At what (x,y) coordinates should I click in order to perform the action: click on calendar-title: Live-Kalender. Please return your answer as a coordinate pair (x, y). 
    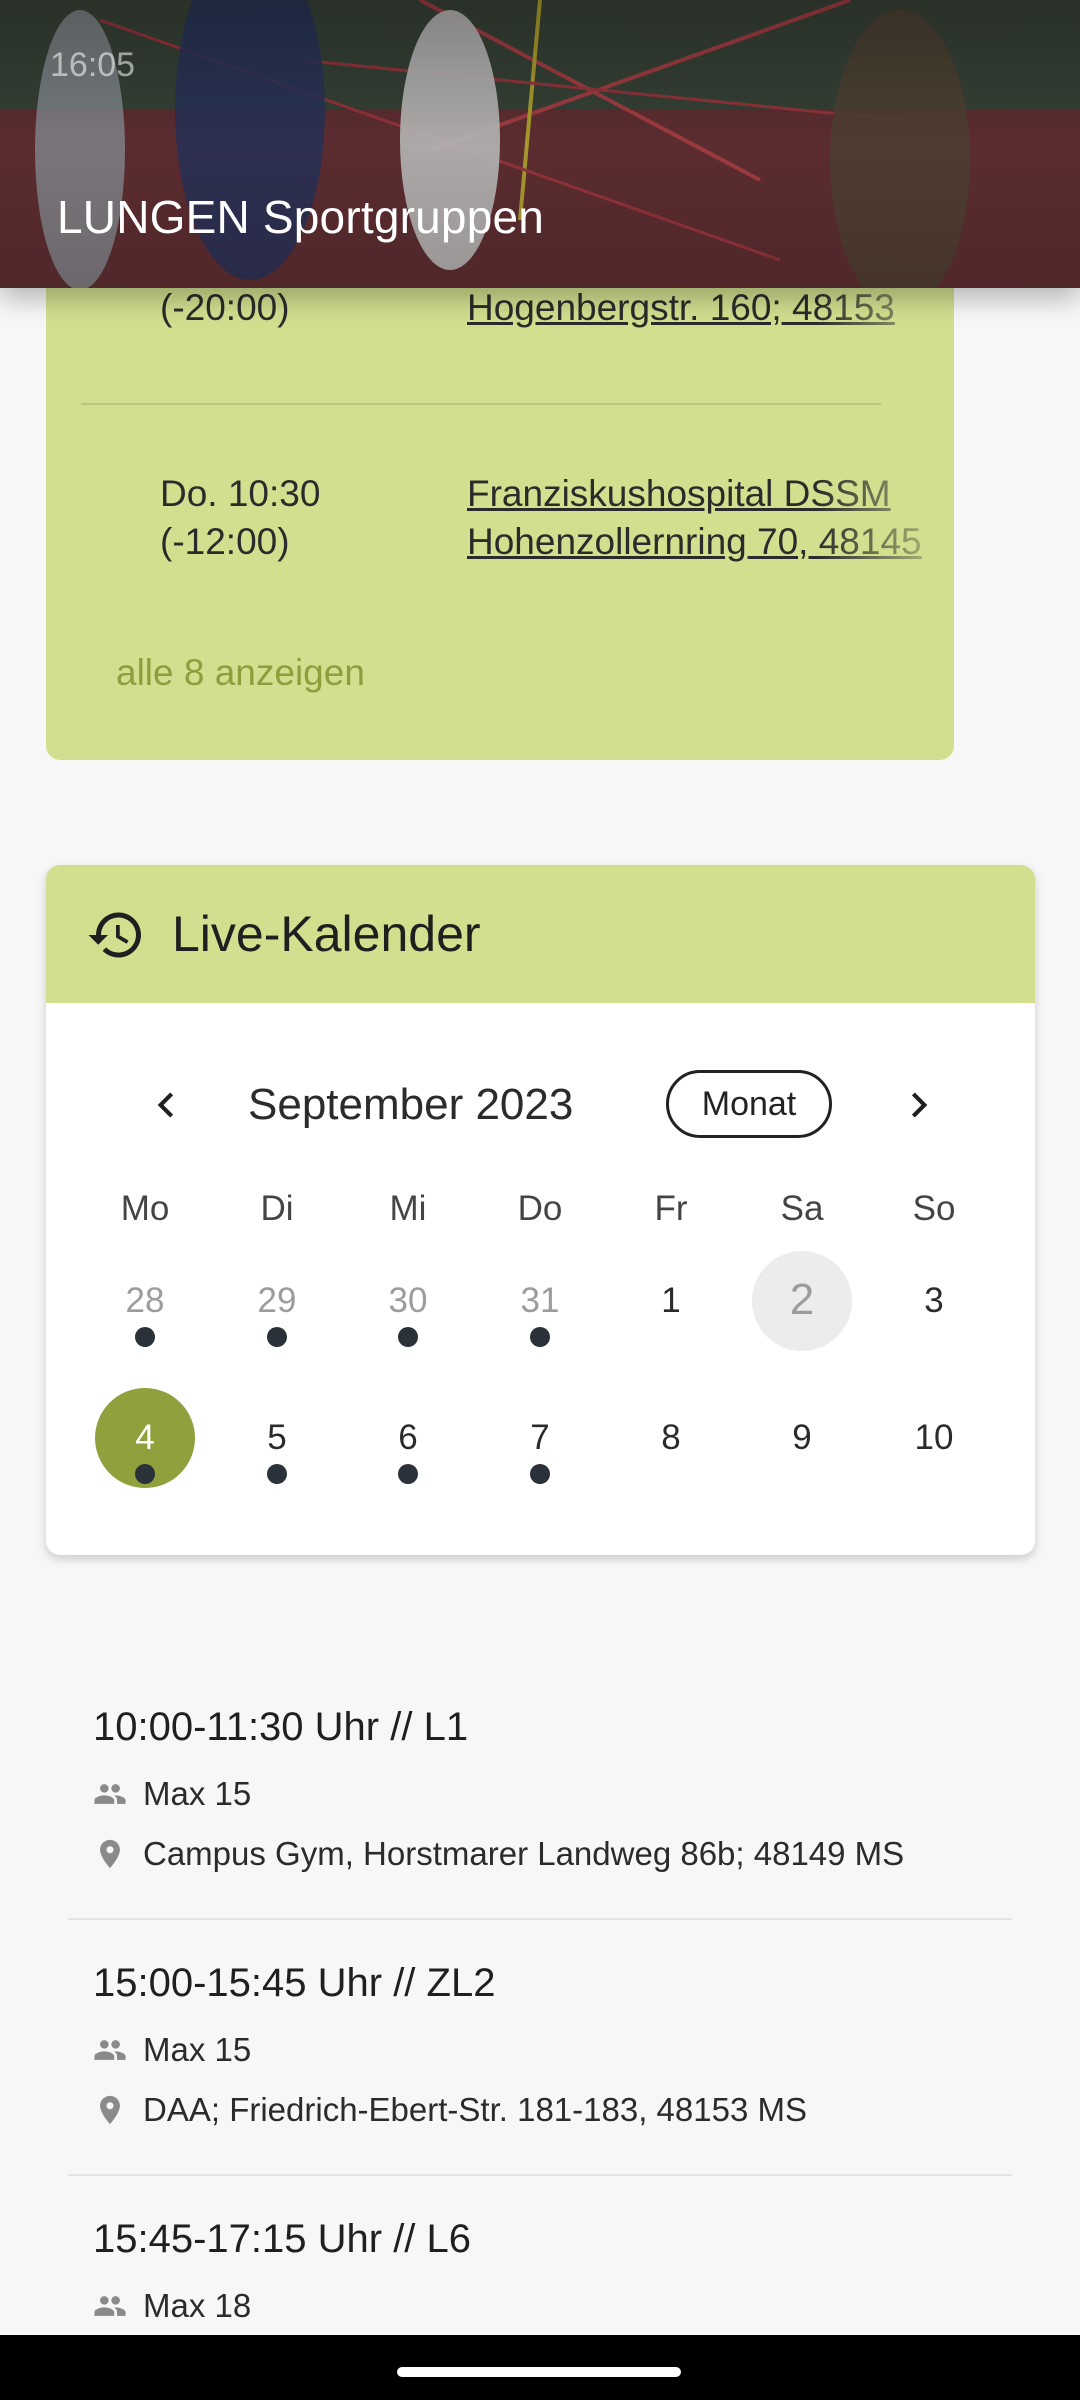
    Looking at the image, I should click on (326, 934).